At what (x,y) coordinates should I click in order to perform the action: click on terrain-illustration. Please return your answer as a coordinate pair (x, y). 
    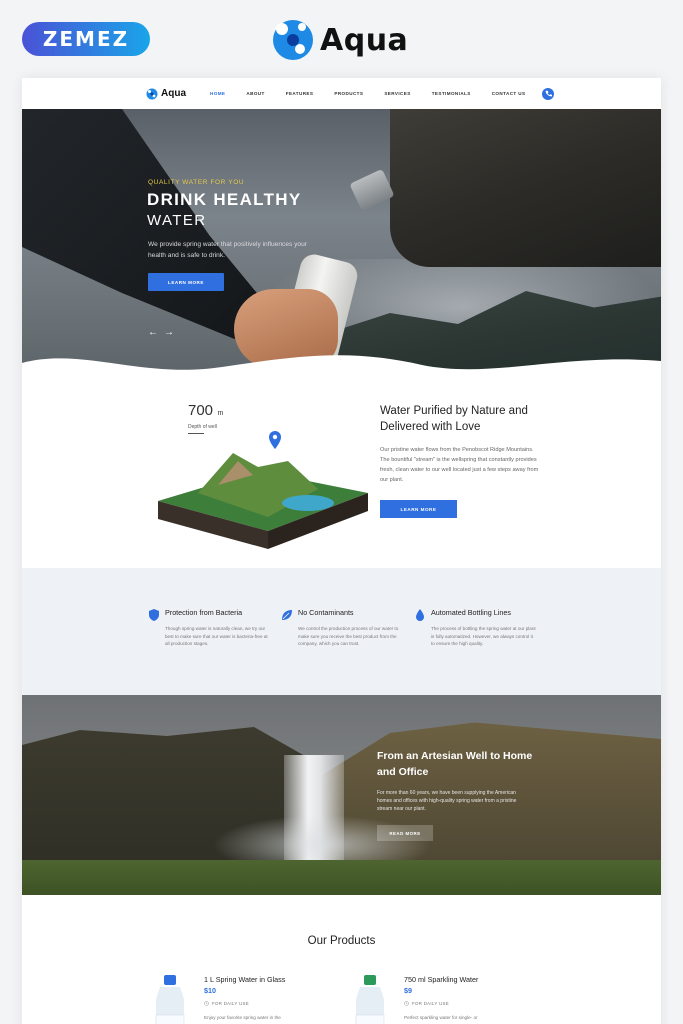
    Looking at the image, I should click on (263, 490).